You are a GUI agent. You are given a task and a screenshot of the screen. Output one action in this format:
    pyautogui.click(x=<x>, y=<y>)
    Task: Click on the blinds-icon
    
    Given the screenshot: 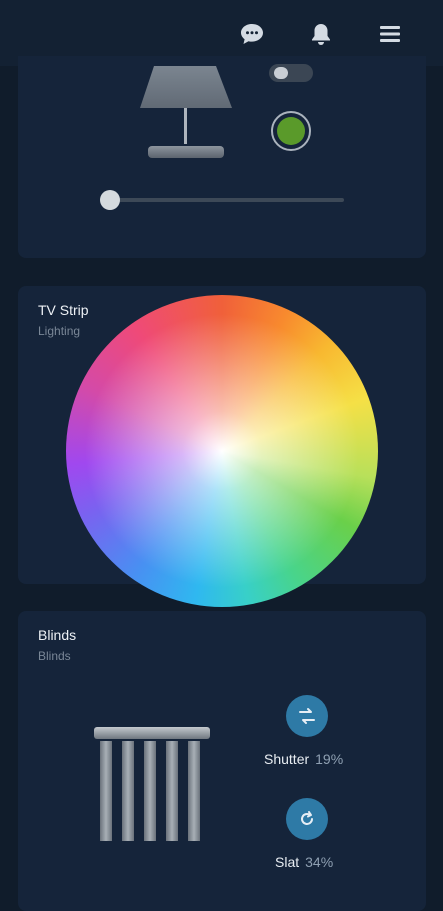 What is the action you would take?
    pyautogui.click(x=152, y=784)
    